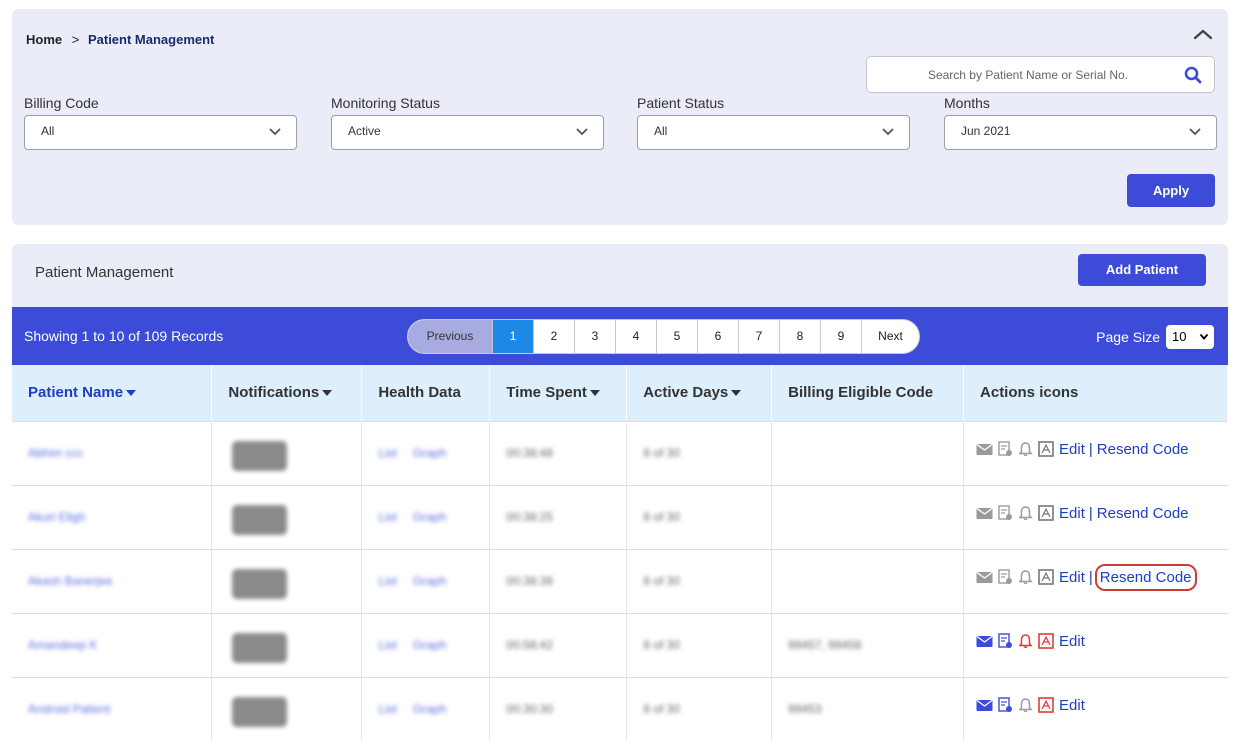  Describe the element at coordinates (151, 39) in the screenshot. I see `breadcrumb-current: Patient Management` at that location.